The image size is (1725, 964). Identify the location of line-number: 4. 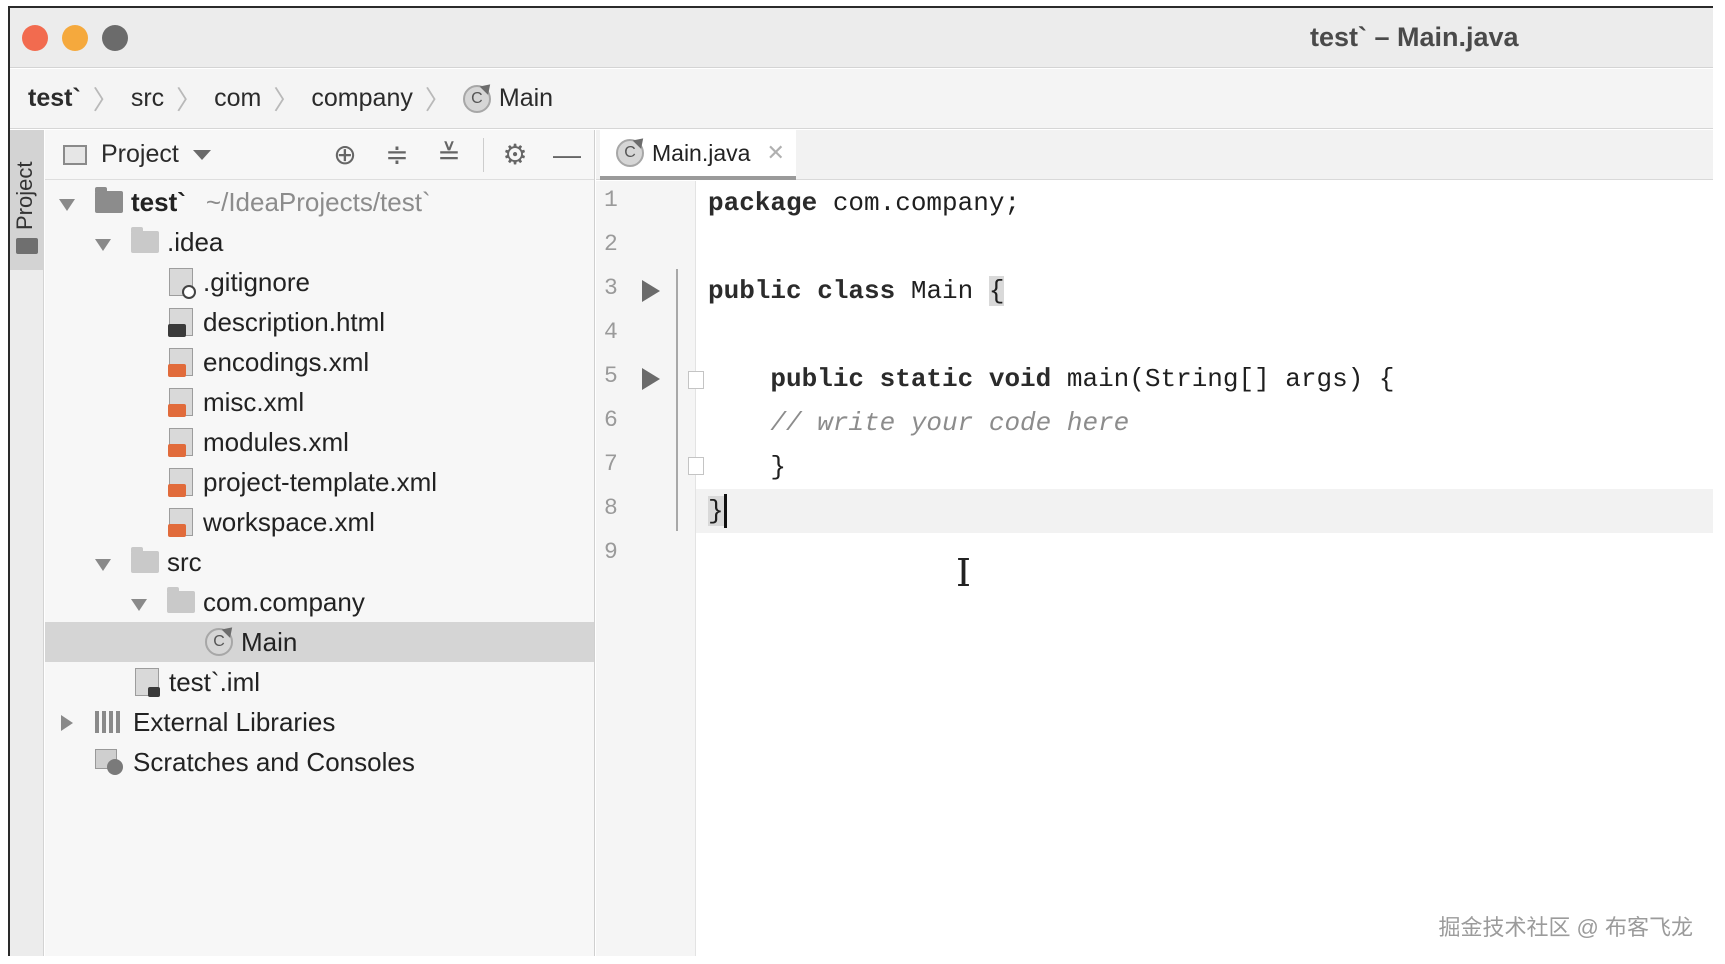
(611, 332).